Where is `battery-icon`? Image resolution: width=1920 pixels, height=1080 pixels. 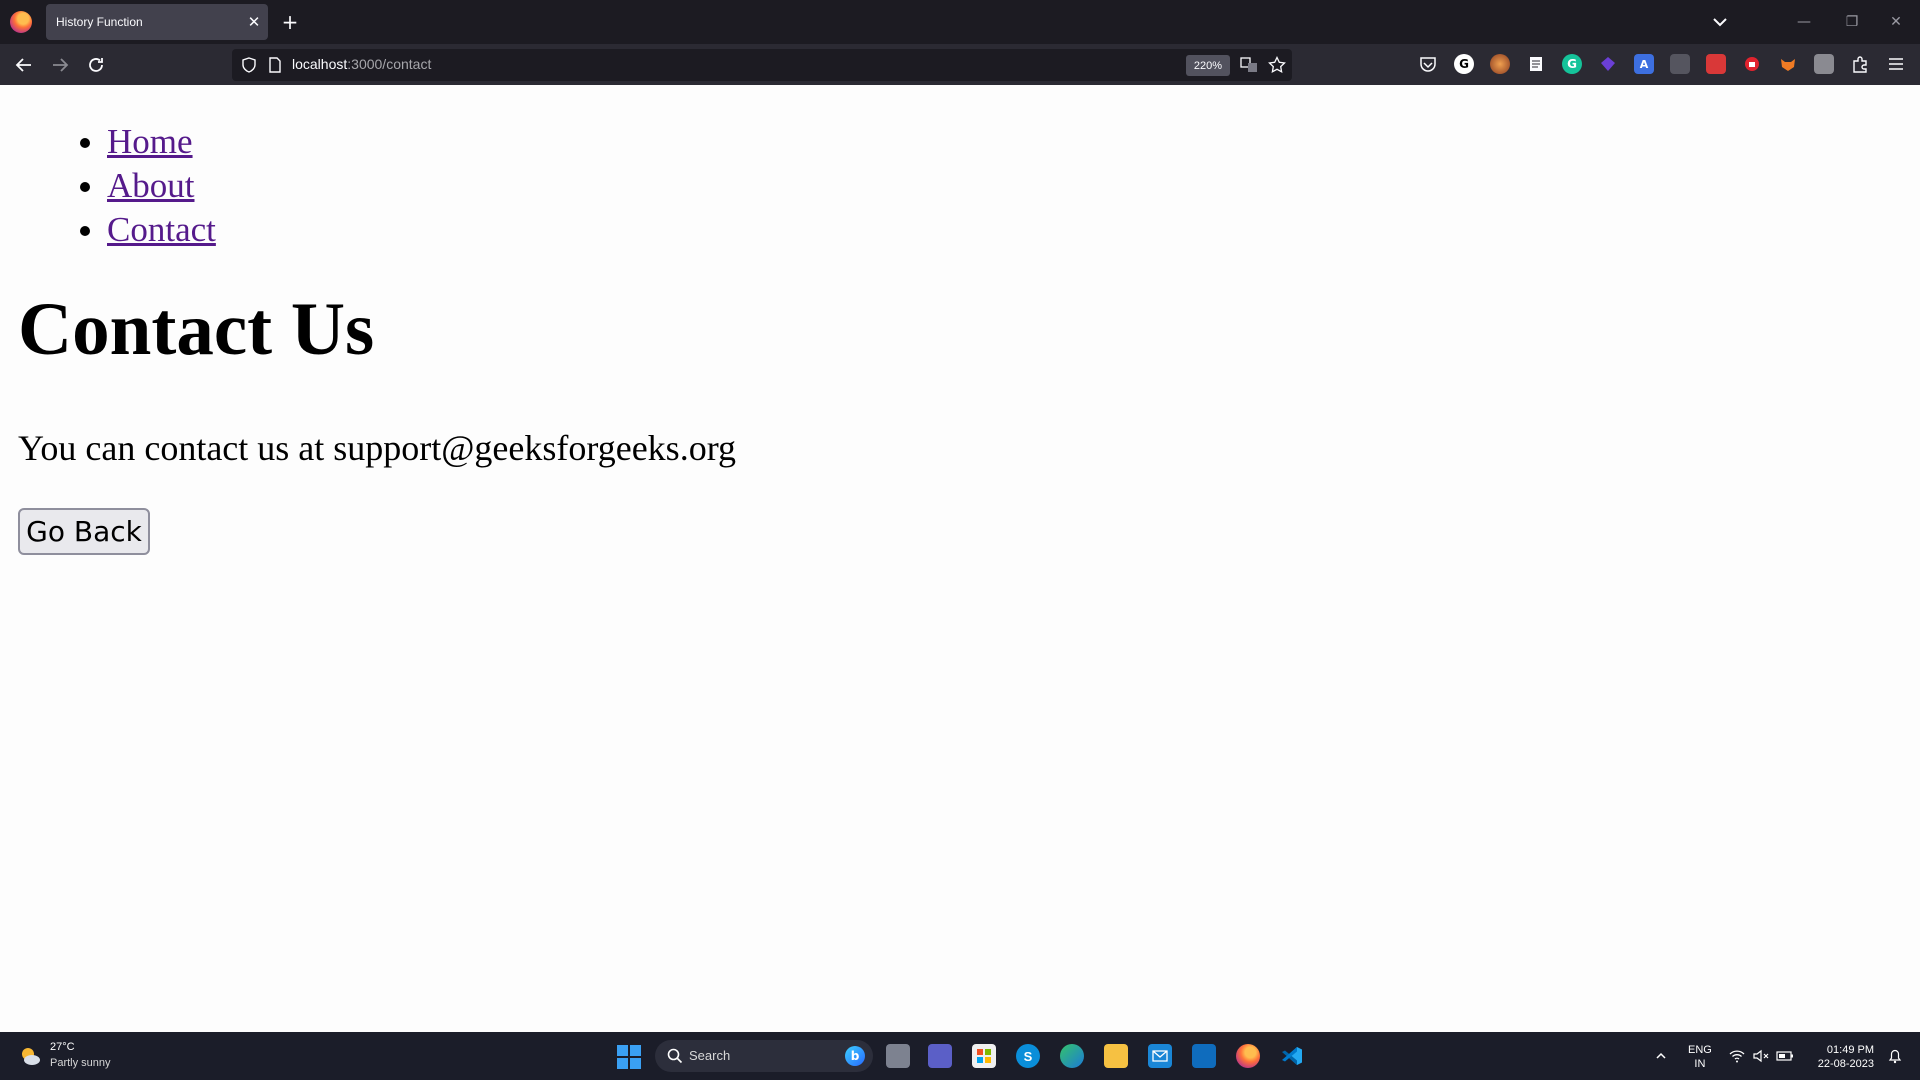 battery-icon is located at coordinates (1785, 1056).